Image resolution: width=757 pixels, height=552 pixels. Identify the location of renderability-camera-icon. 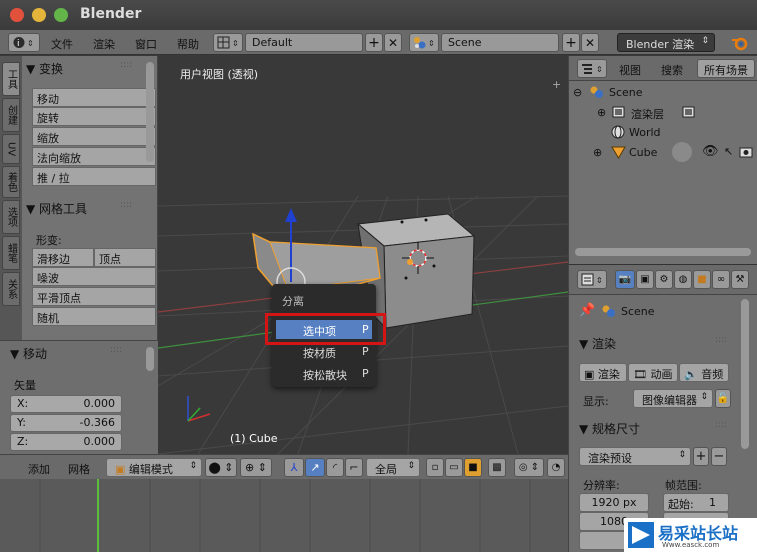
(746, 152).